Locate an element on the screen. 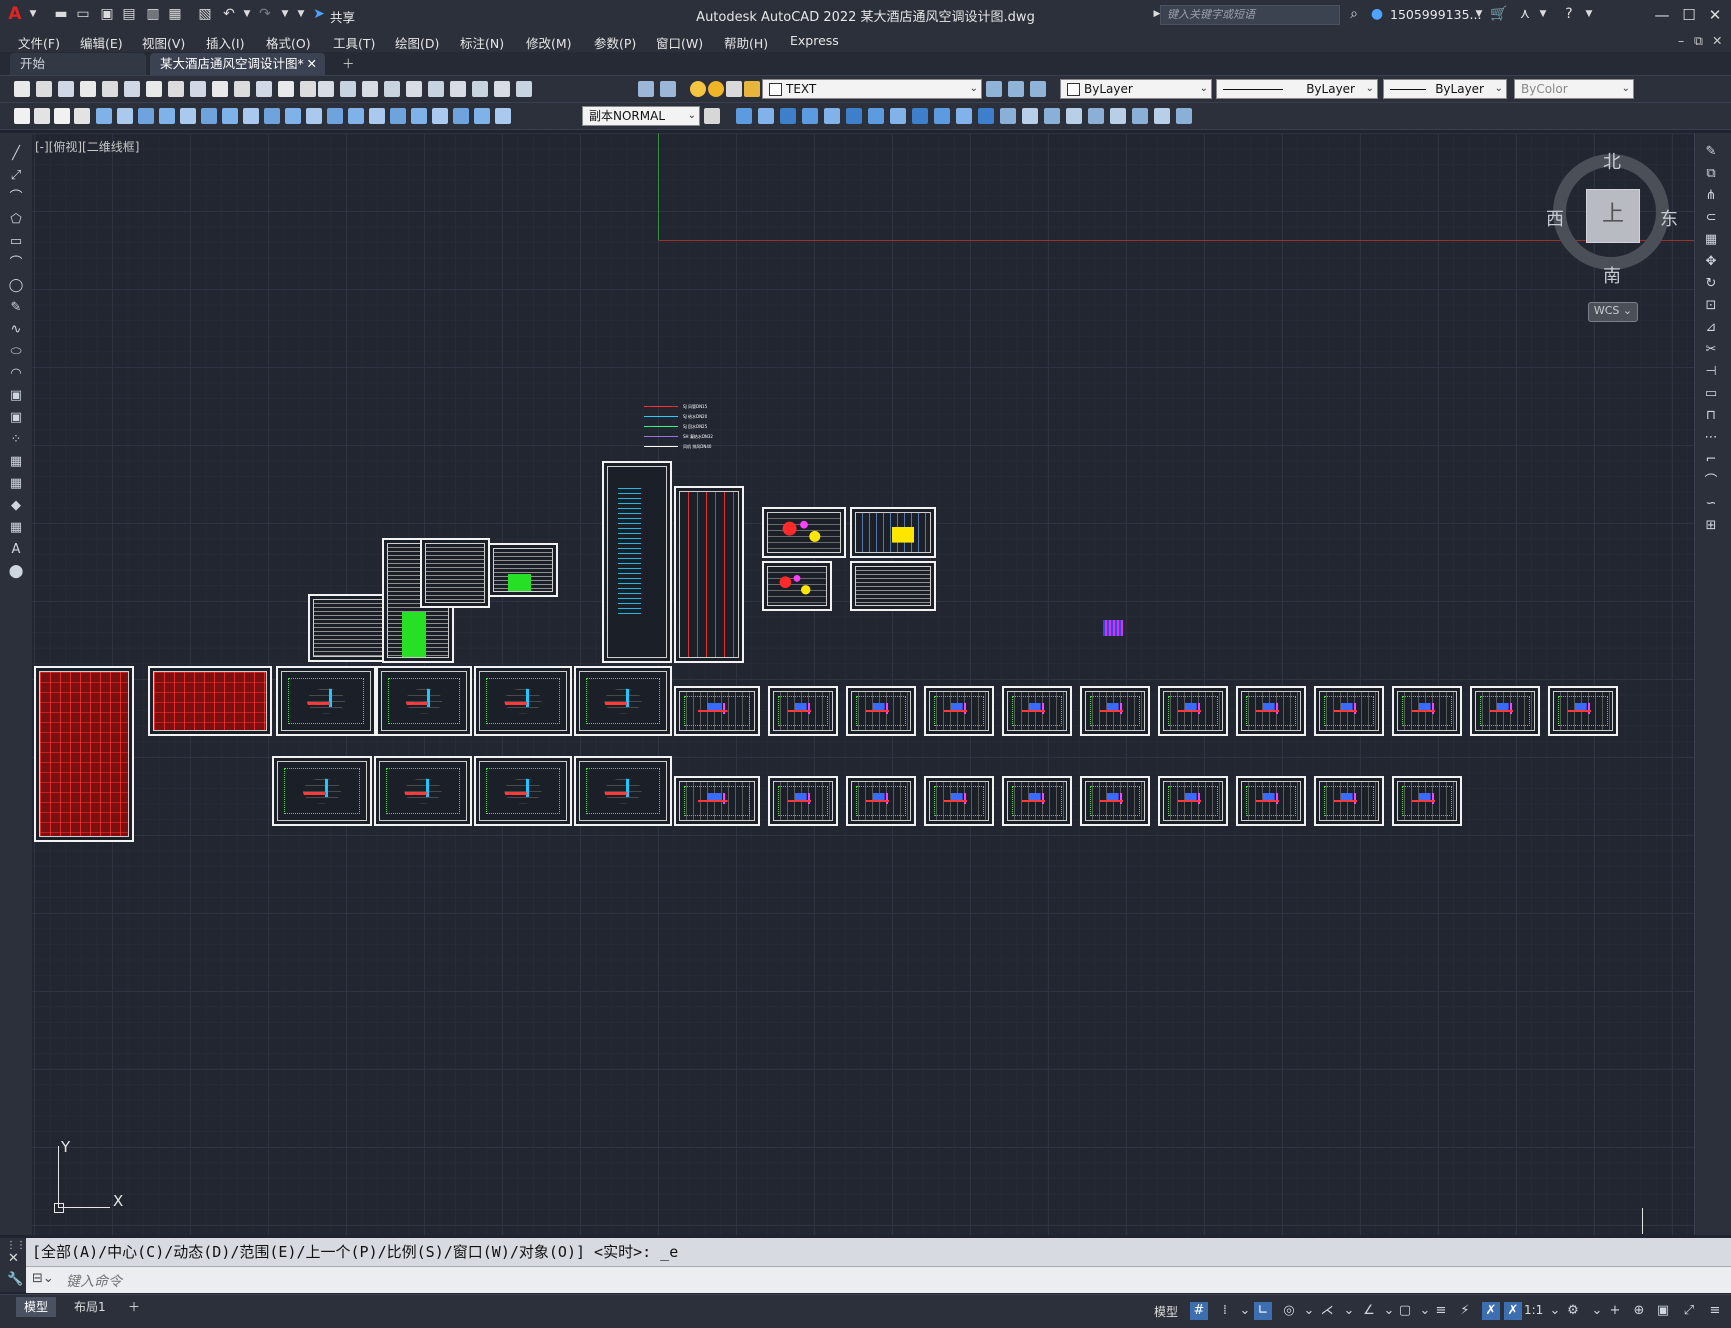 Image resolution: width=1731 pixels, height=1328 pixels. autodesk-app-icon: ⋏ is located at coordinates (1525, 14).